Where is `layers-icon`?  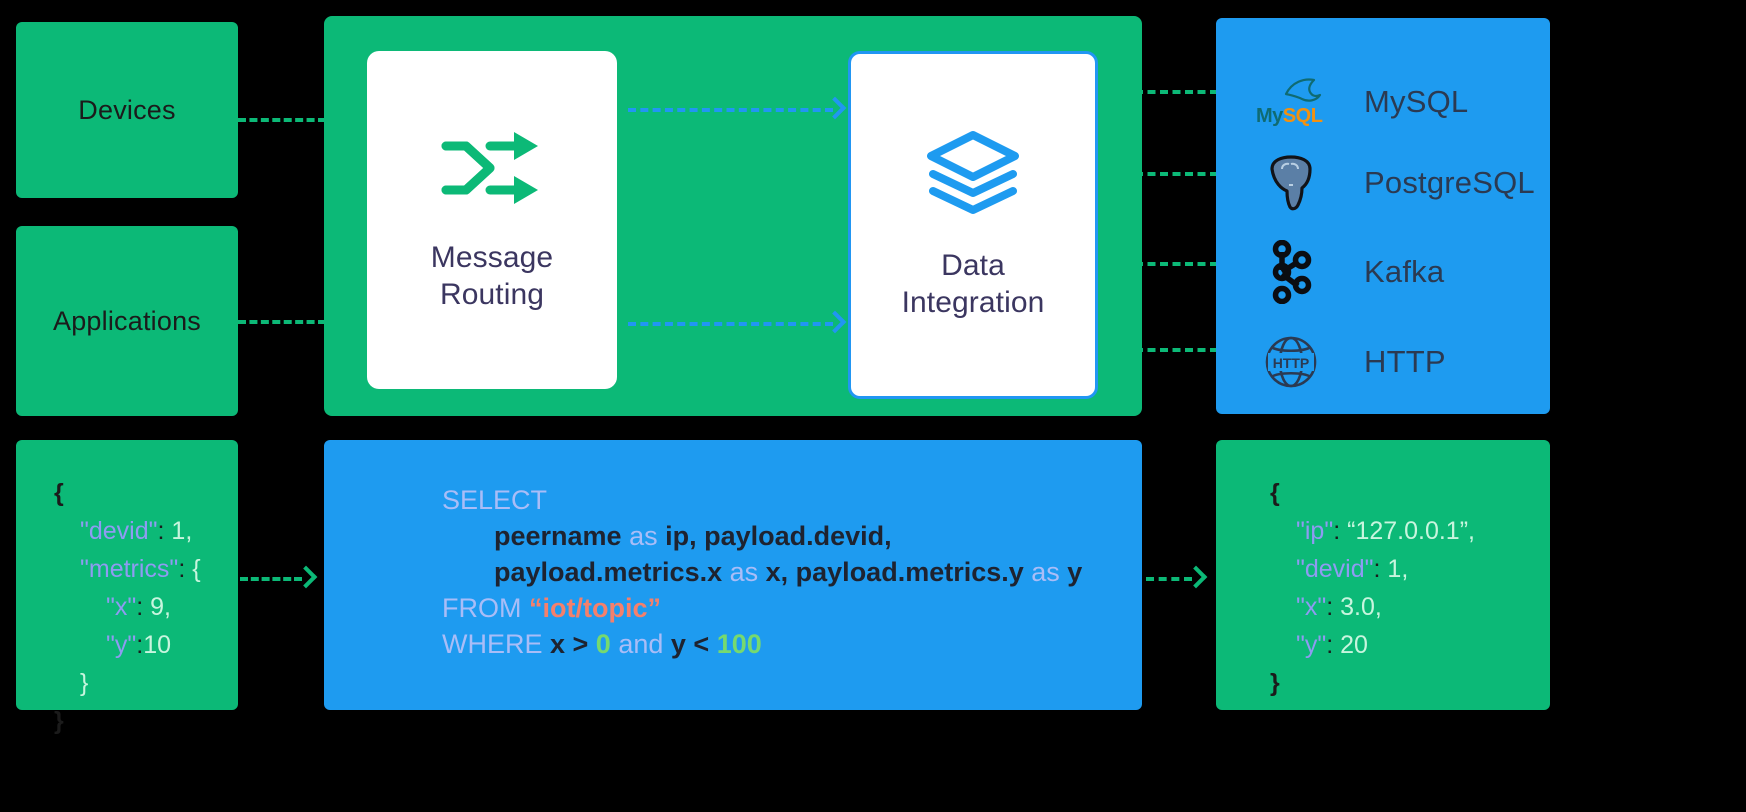
layers-icon is located at coordinates (973, 175).